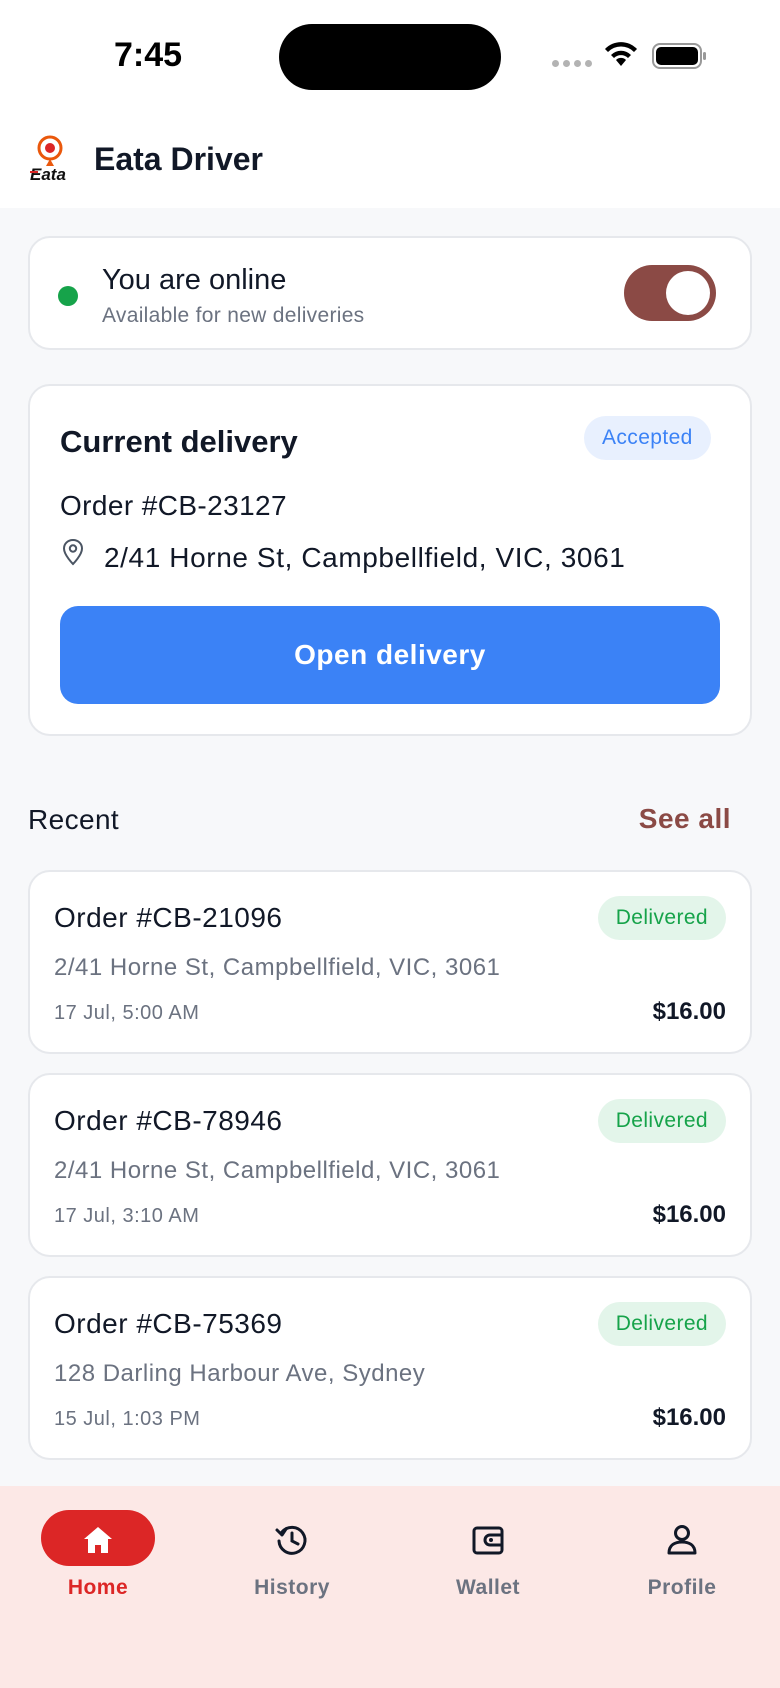  Describe the element at coordinates (179, 441) in the screenshot. I see `current-delivery-heading: Current delivery` at that location.